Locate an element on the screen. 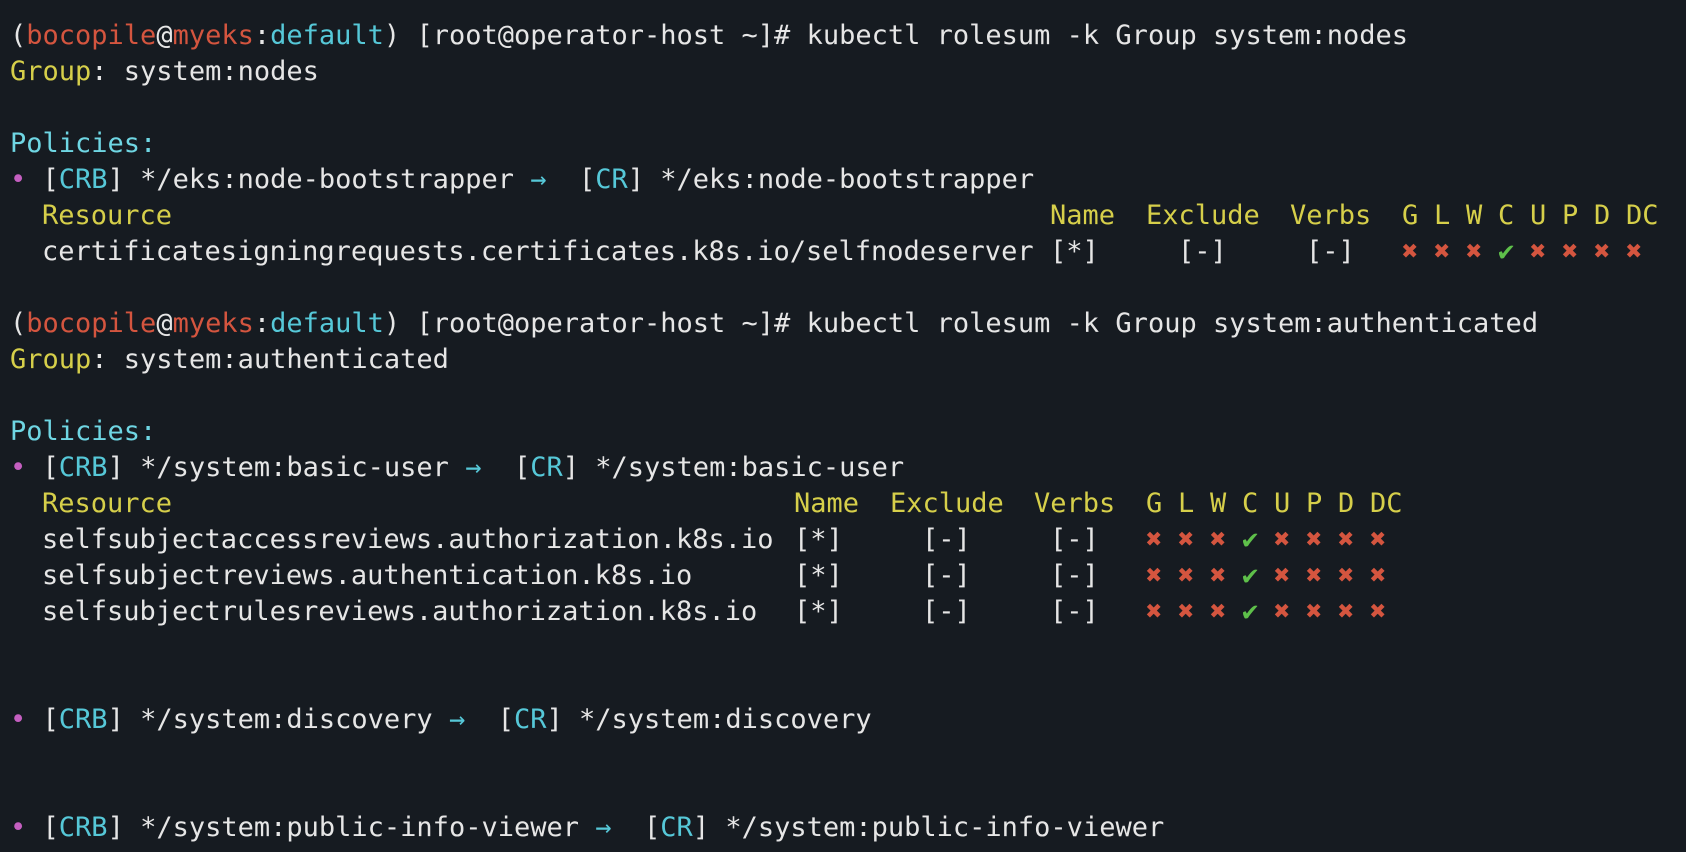 The image size is (1686, 852). prompt-colon: : is located at coordinates (262, 323).